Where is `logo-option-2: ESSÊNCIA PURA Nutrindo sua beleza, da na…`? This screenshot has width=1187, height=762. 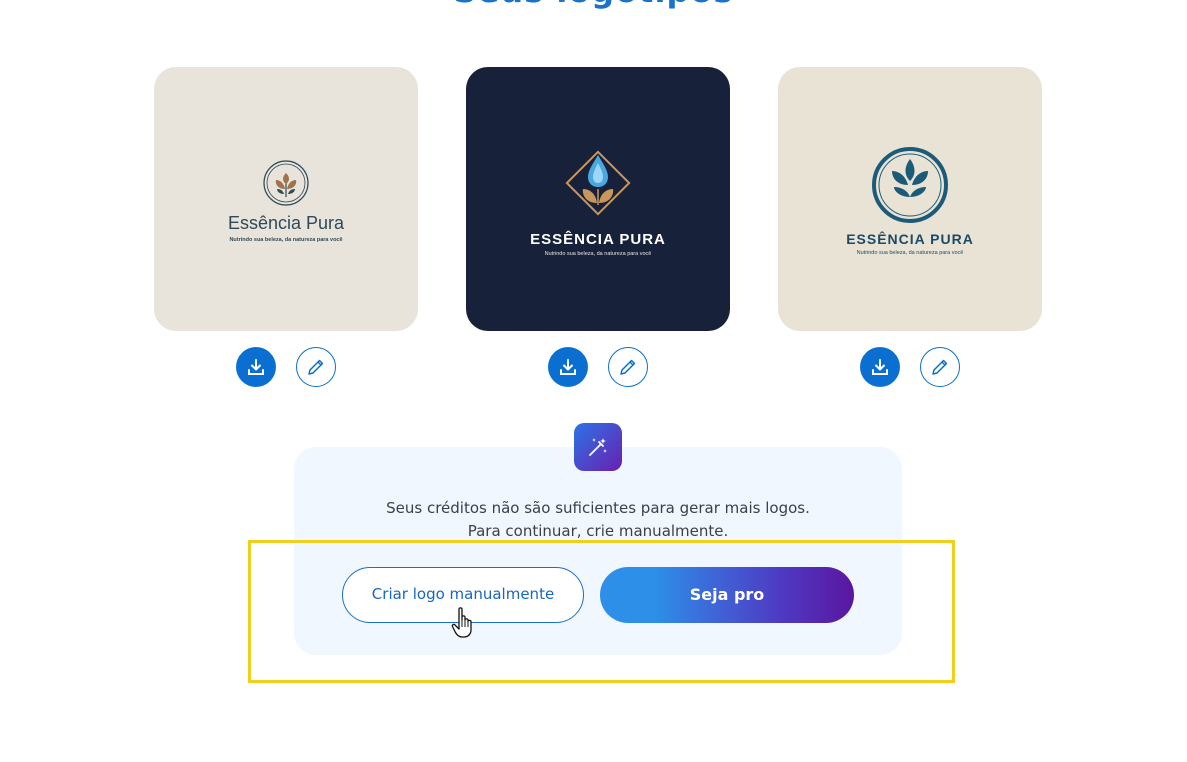 logo-option-2: ESSÊNCIA PURA Nutrindo sua beleza, da na… is located at coordinates (598, 227).